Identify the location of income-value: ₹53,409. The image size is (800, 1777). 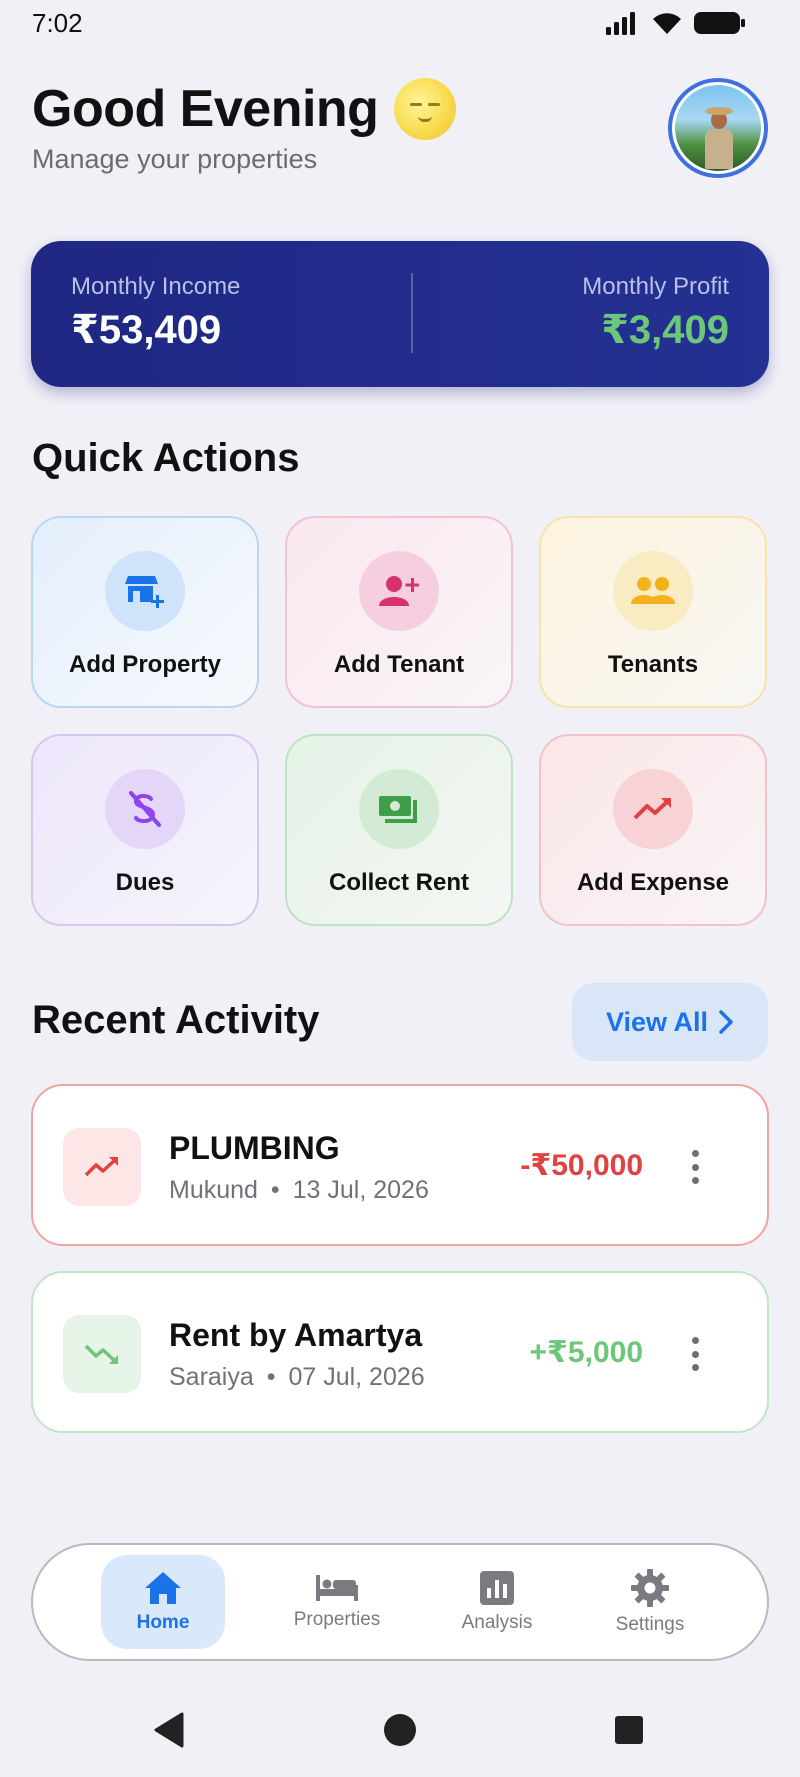
(146, 330).